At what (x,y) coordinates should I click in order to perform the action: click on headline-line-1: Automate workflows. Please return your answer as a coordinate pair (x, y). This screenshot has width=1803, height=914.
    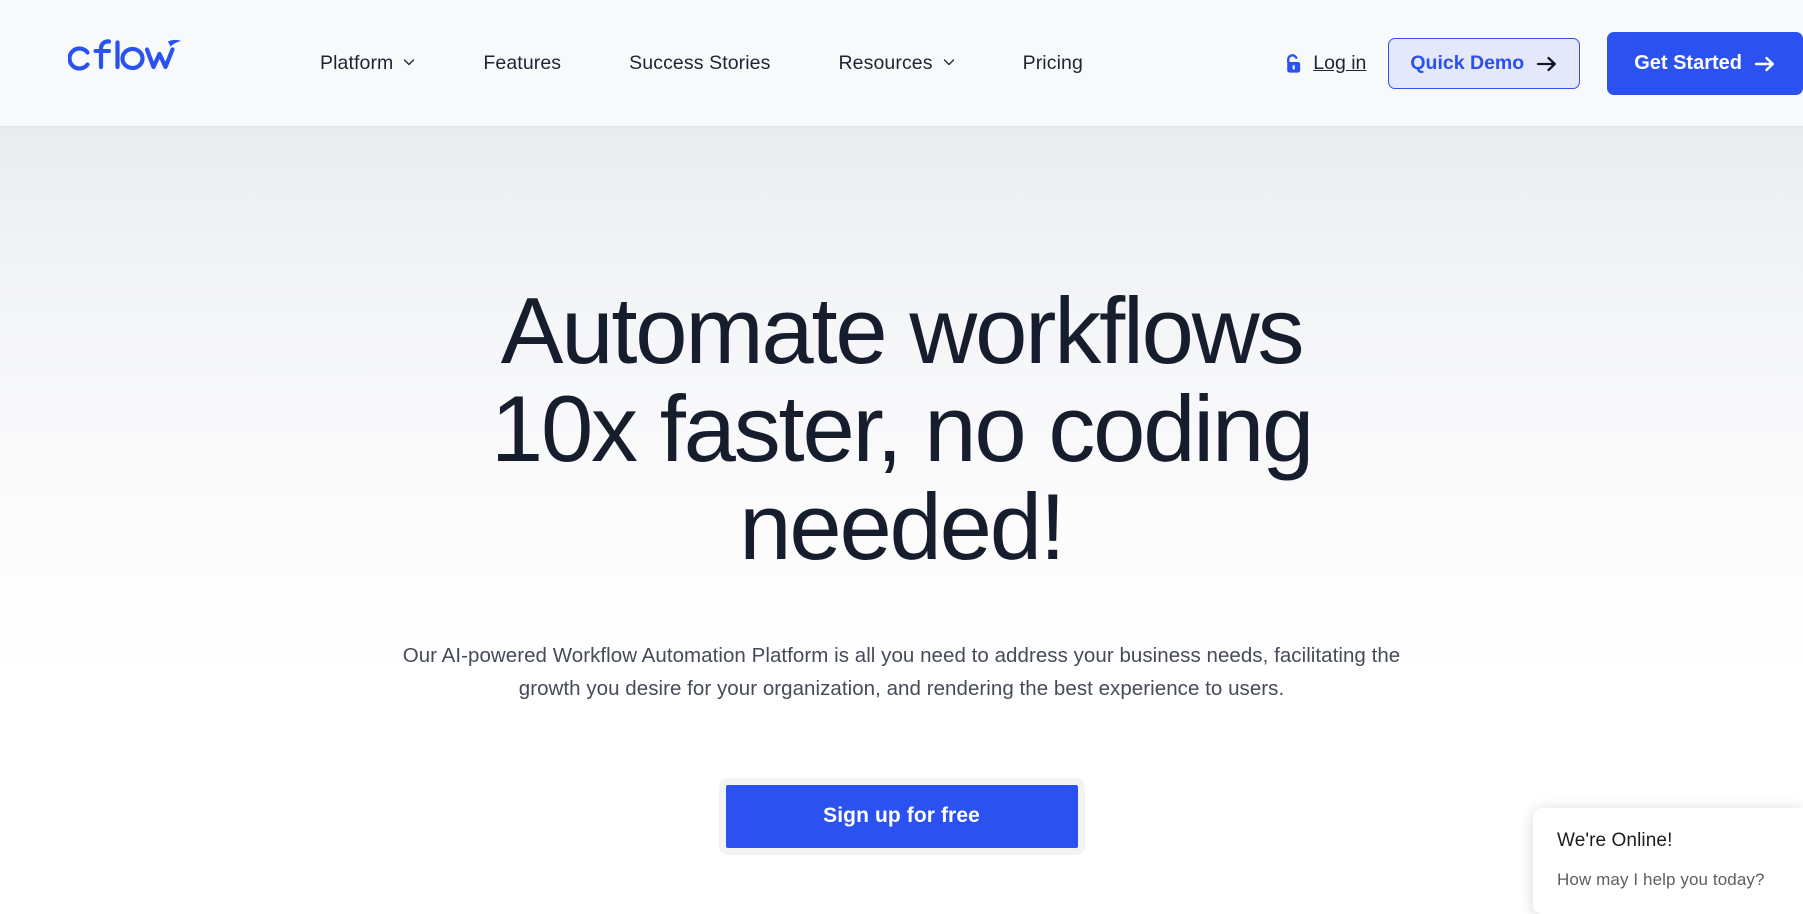
    Looking at the image, I should click on (902, 330).